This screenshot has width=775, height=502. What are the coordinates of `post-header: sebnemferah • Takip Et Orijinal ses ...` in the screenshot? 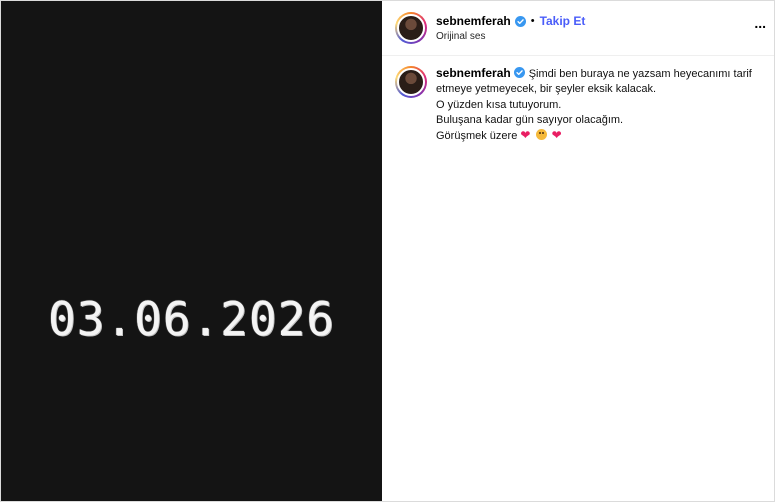 It's located at (578, 28).